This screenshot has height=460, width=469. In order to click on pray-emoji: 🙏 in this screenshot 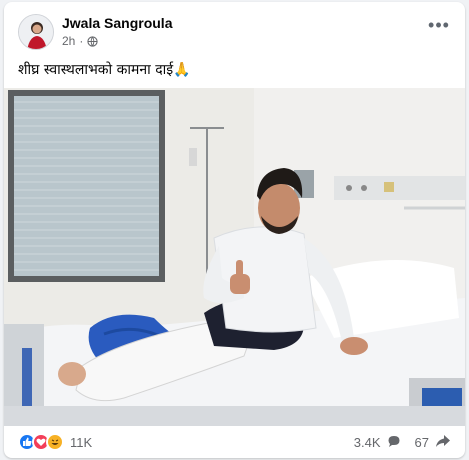, I will do `click(182, 70)`.